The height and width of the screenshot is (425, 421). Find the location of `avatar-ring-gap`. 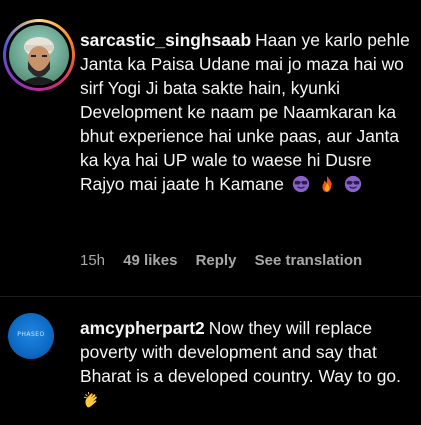

avatar-ring-gap is located at coordinates (39, 55).